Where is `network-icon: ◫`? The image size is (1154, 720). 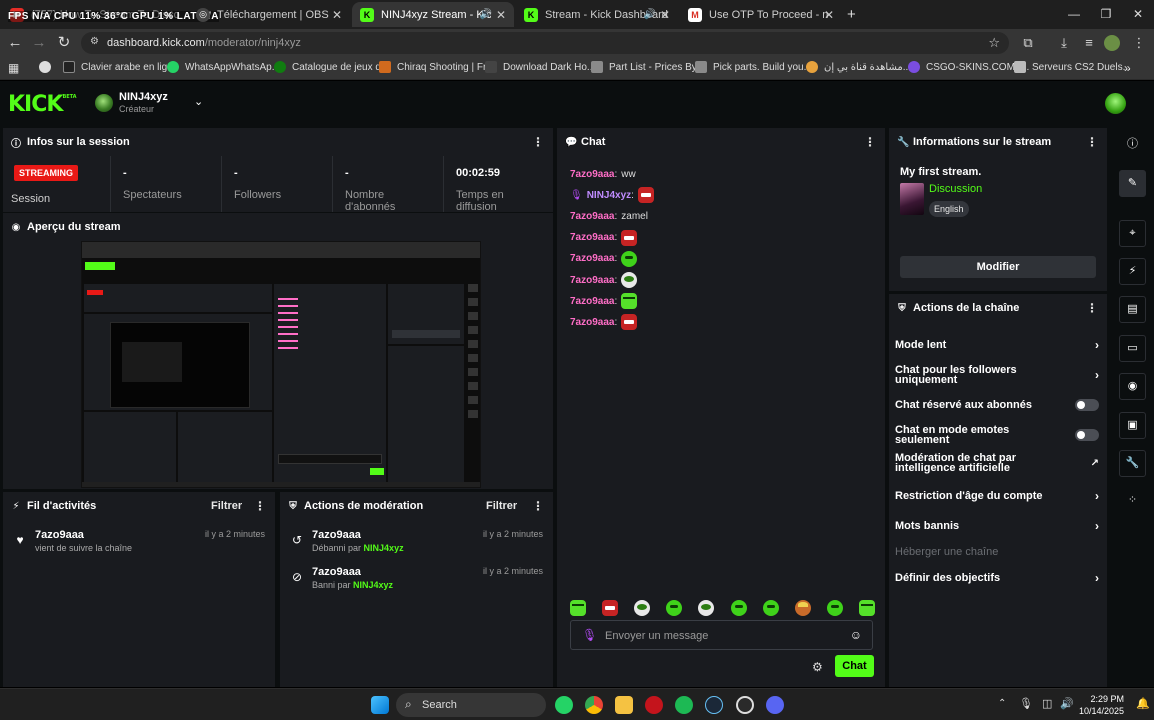 network-icon: ◫ is located at coordinates (1047, 703).